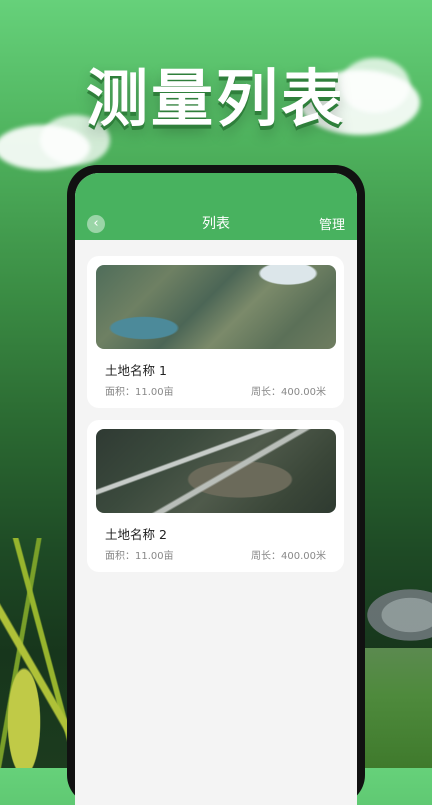  I want to click on manage-button: 管理, so click(332, 223).